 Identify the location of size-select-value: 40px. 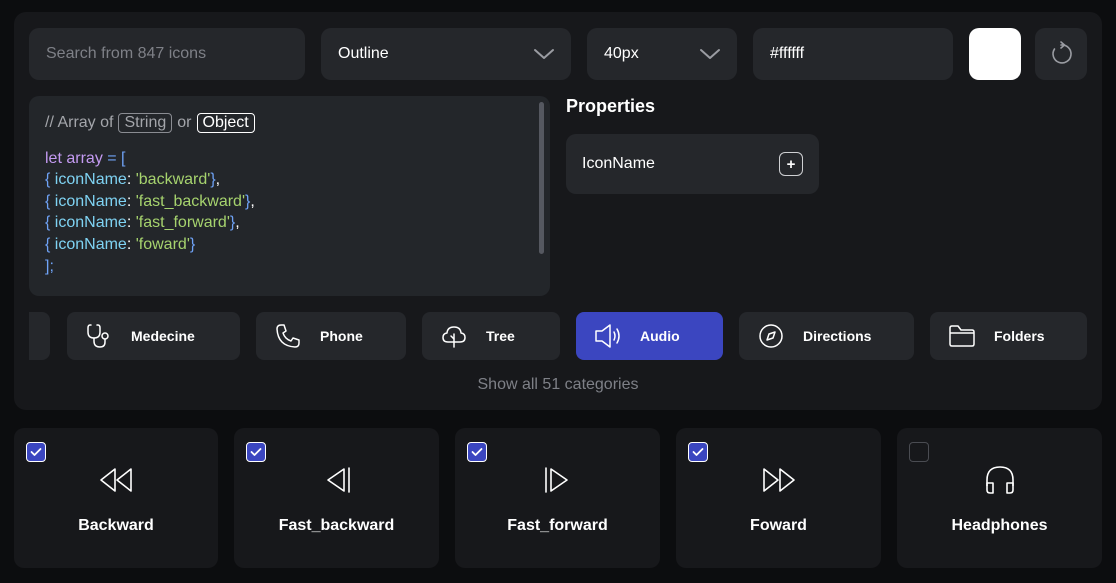
(621, 53).